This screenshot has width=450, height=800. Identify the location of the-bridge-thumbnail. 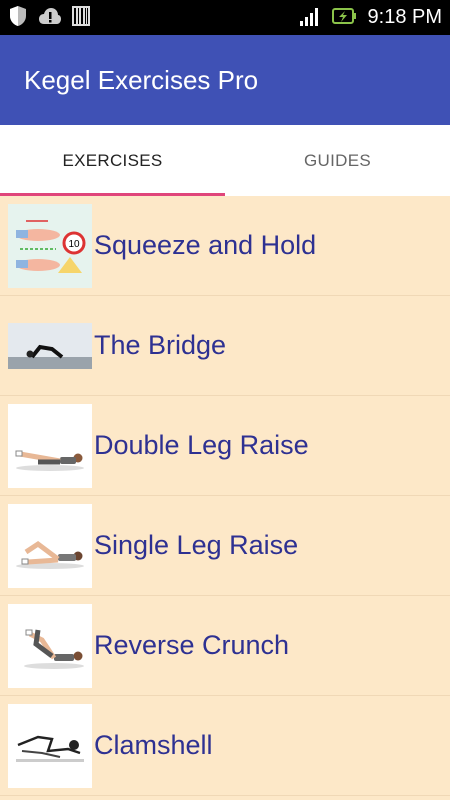
(50, 345).